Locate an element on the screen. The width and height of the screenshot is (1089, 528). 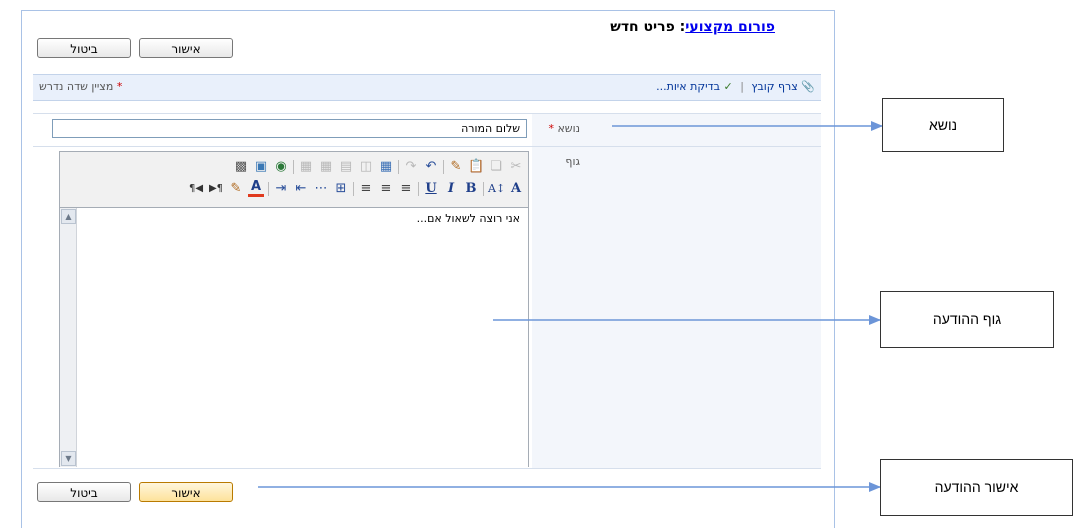
callout-submit: אישור ההודעה is located at coordinates (976, 487).